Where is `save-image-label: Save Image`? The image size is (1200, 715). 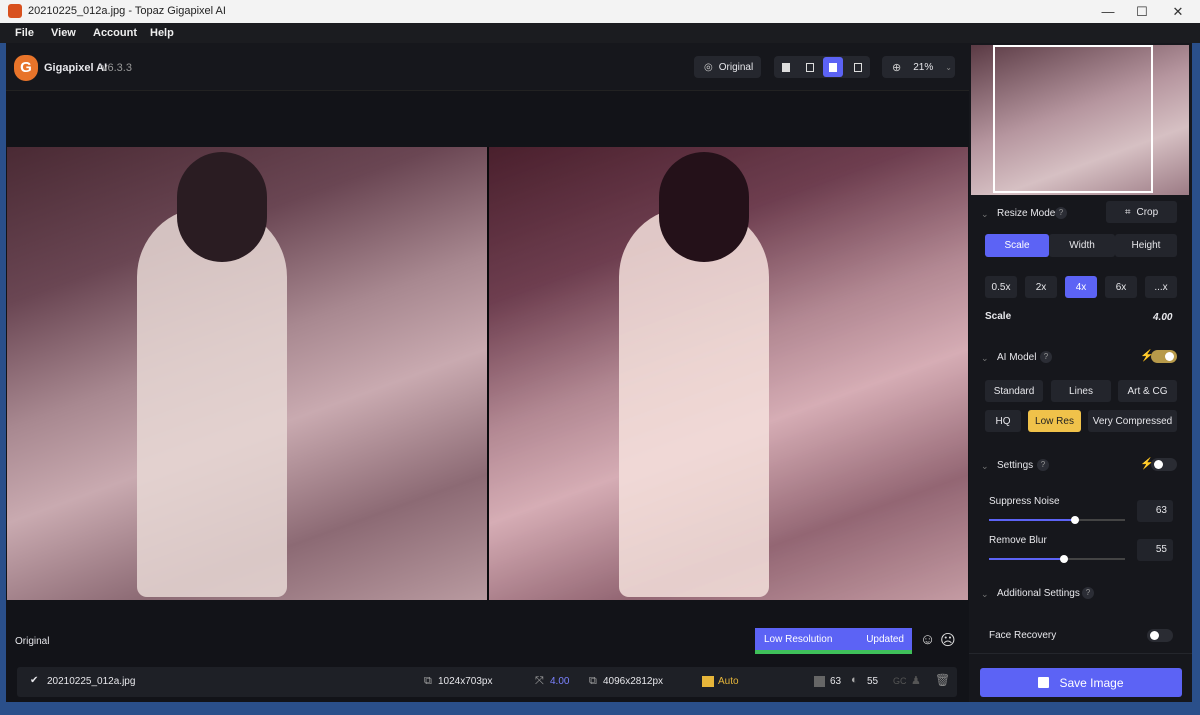 save-image-label: Save Image is located at coordinates (1091, 682).